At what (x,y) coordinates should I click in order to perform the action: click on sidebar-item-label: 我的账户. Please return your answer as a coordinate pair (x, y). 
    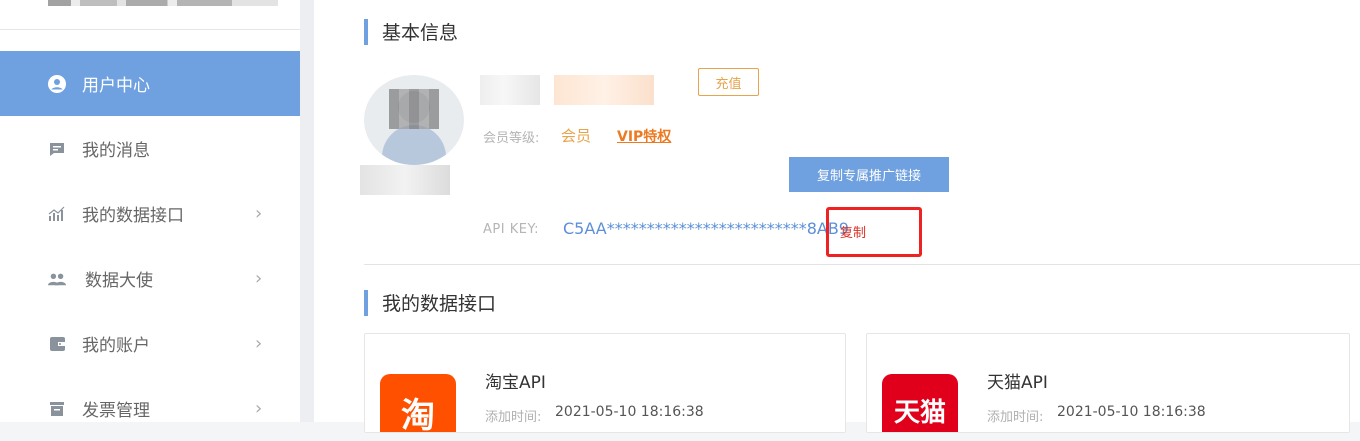
    Looking at the image, I should click on (116, 346).